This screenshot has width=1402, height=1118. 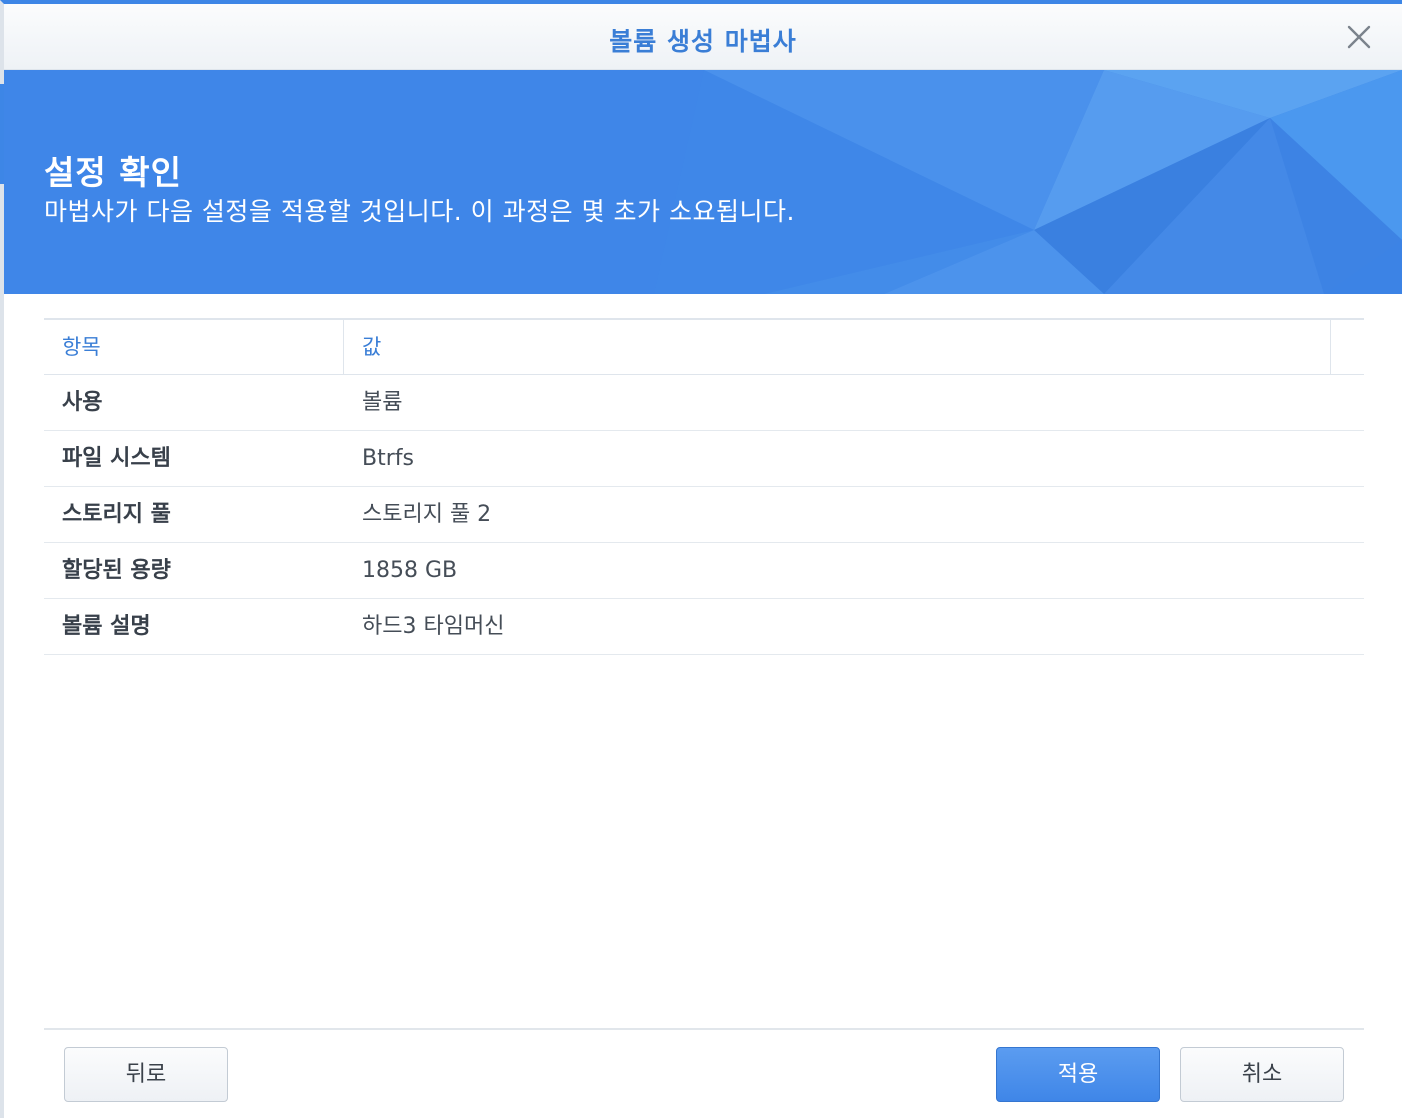 What do you see at coordinates (427, 514) in the screenshot?
I see `row-value: 스토리지 풀 2` at bounding box center [427, 514].